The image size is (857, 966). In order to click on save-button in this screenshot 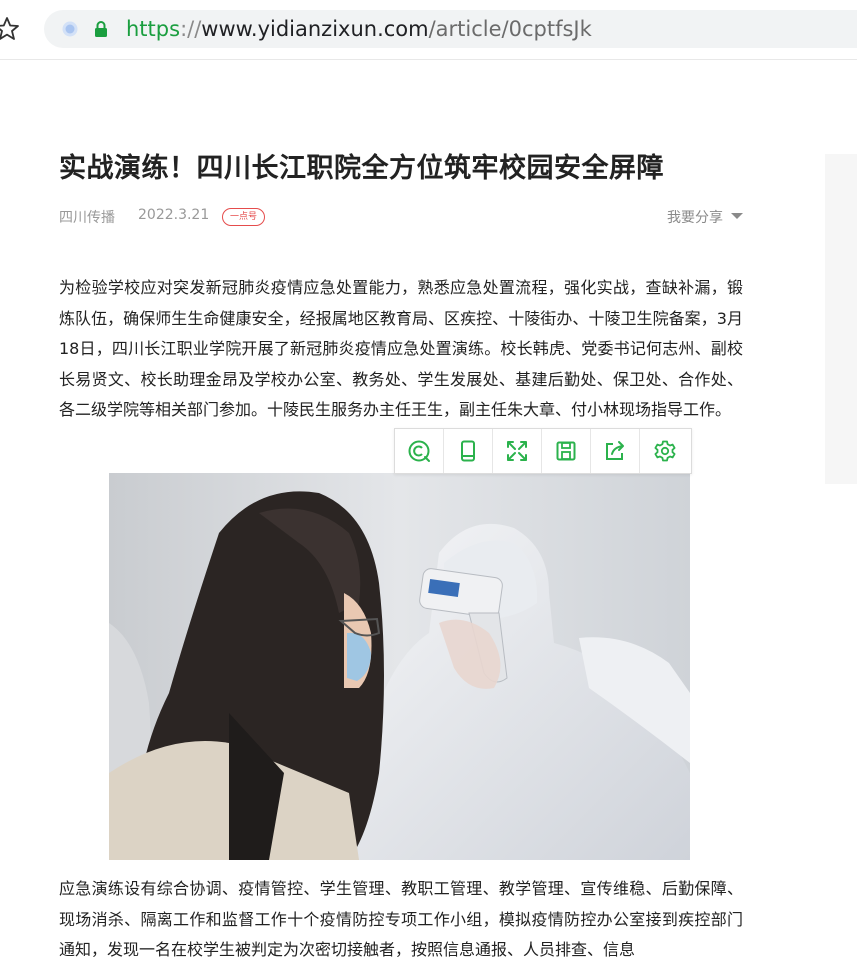, I will do `click(566, 451)`.